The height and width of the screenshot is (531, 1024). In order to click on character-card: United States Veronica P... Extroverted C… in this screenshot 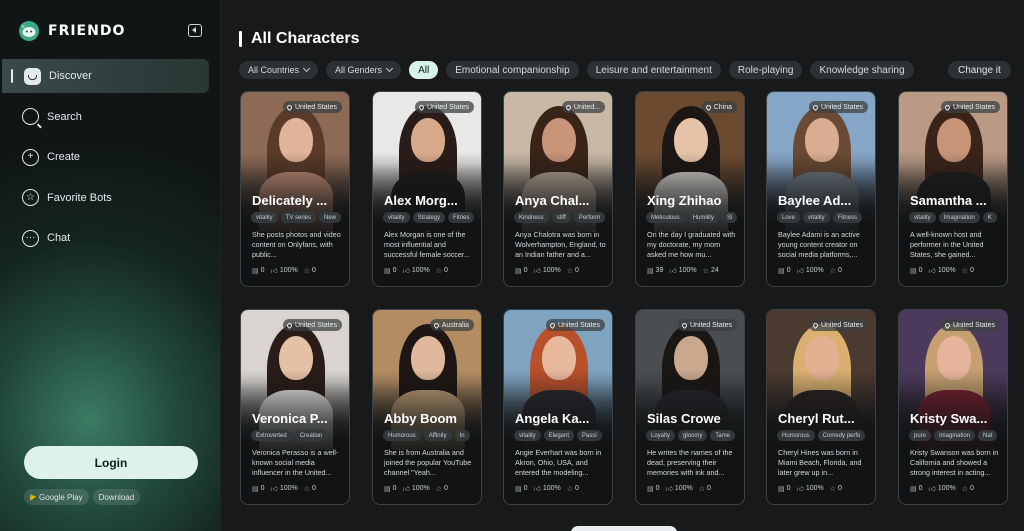, I will do `click(295, 407)`.